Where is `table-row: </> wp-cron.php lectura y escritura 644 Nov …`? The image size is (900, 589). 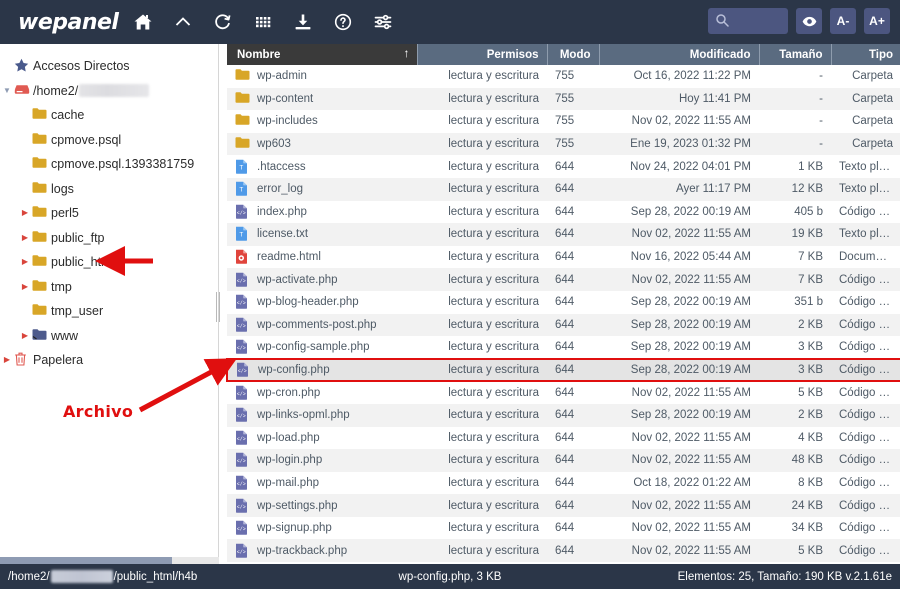 table-row: </> wp-cron.php lectura y escritura 644 Nov … is located at coordinates (563, 392).